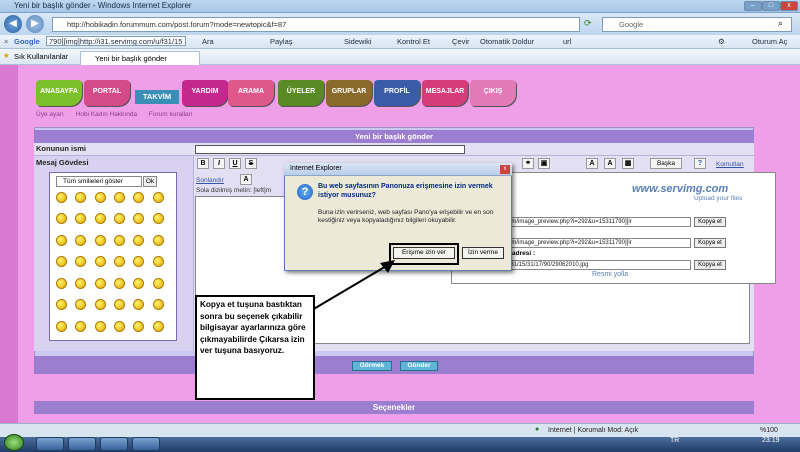 Image resolution: width=800 pixels, height=452 pixels. I want to click on nav-arama: ARAMA, so click(251, 93).